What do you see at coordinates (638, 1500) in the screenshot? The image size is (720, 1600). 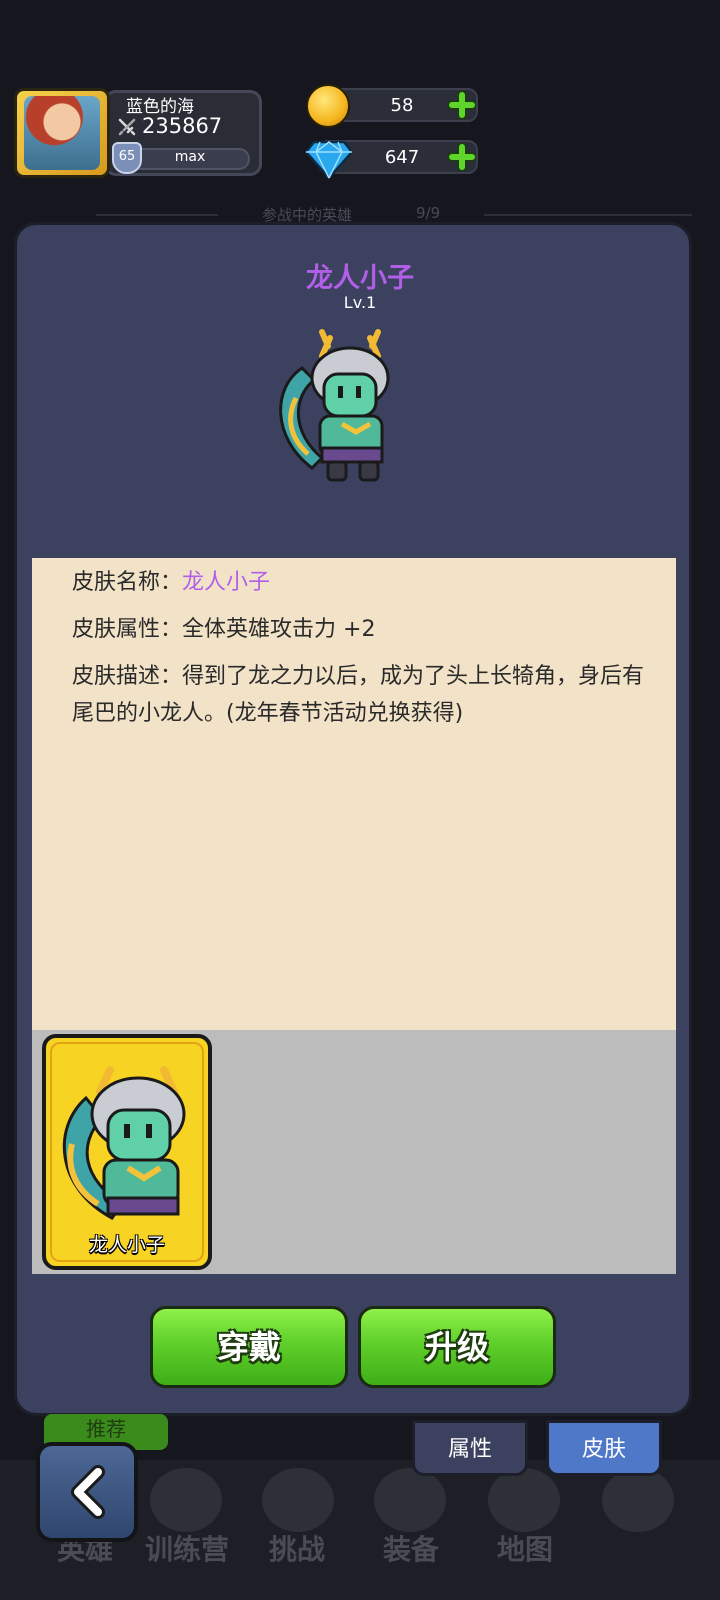 I see `lock-icon` at bounding box center [638, 1500].